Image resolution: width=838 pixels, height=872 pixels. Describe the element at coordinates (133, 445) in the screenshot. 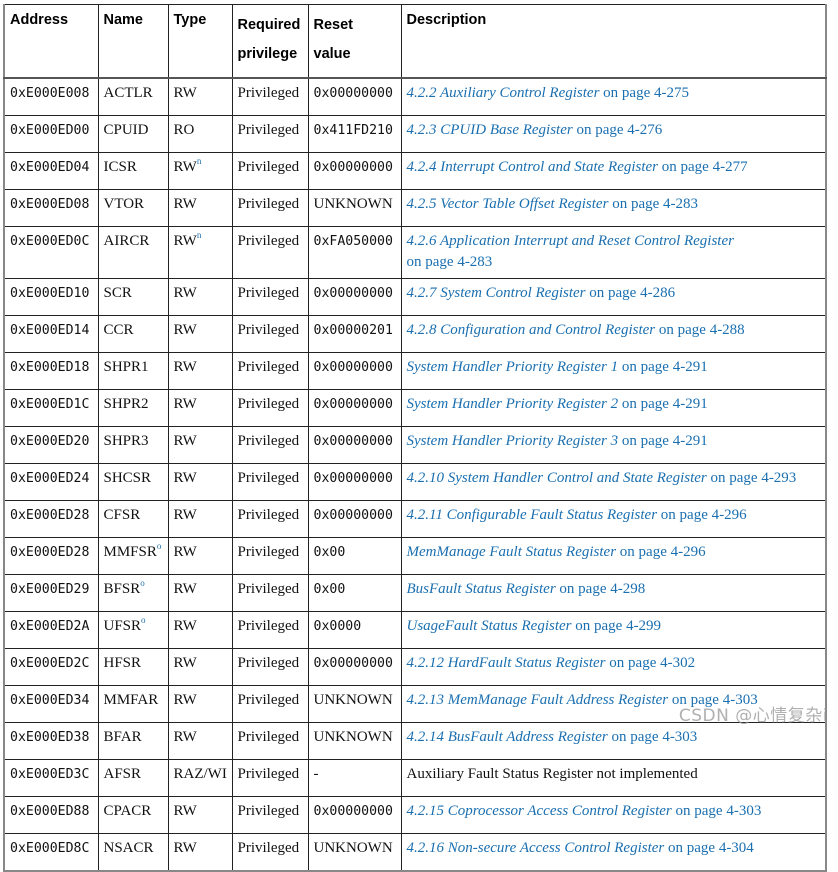

I see `cell-name: SHPR3` at that location.